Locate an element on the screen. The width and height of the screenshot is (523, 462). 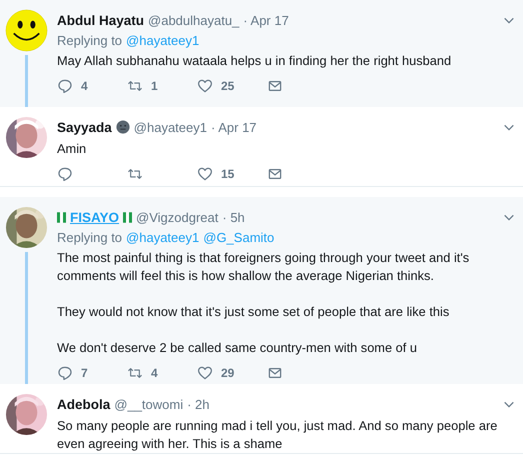
tweet-text: The most painful thing is that foreigners going through your tweet and it's comments will feel this is how shallow the average Nigerian thinks. is located at coordinates (263, 267).